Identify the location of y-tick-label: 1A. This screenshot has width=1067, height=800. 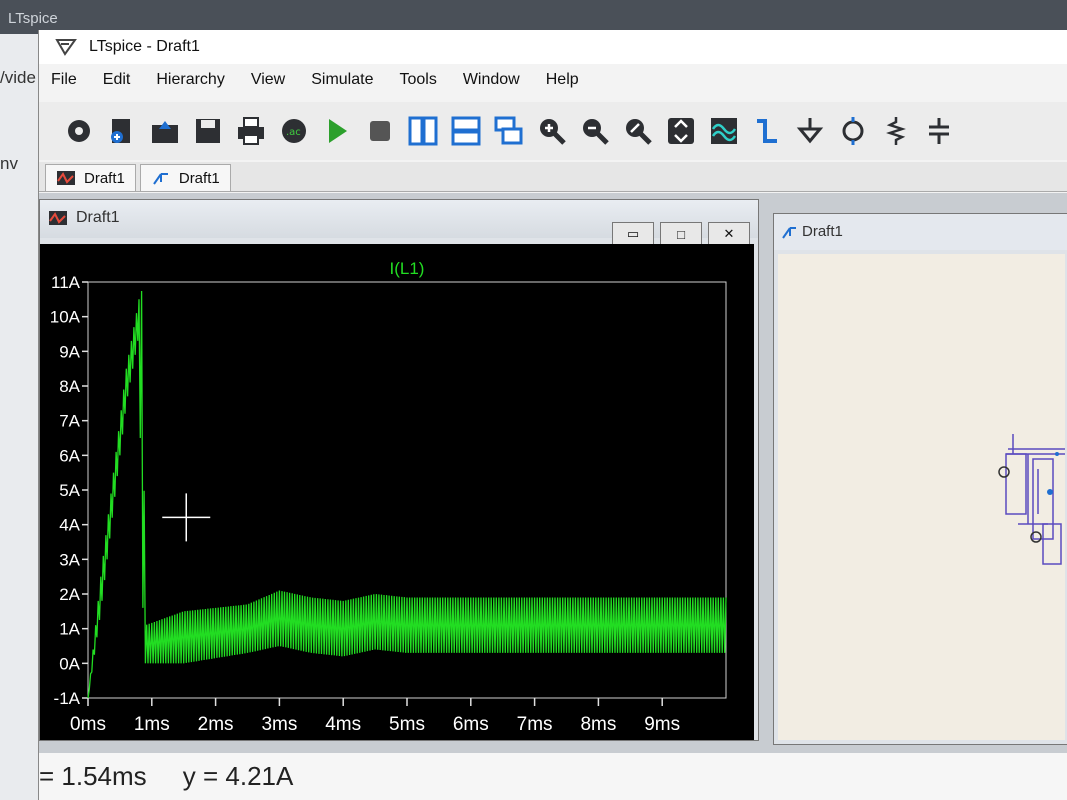
(69, 629).